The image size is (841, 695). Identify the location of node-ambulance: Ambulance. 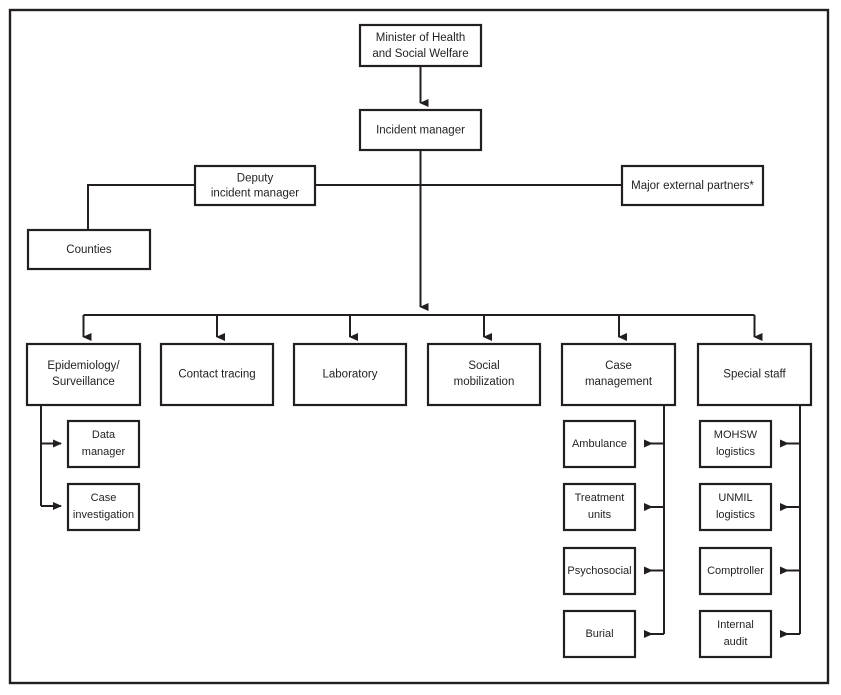
(599, 444).